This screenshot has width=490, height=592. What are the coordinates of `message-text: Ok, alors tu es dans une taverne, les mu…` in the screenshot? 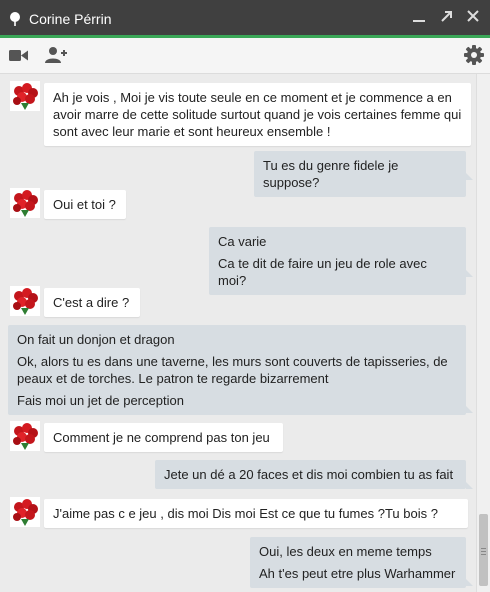 It's located at (232, 370).